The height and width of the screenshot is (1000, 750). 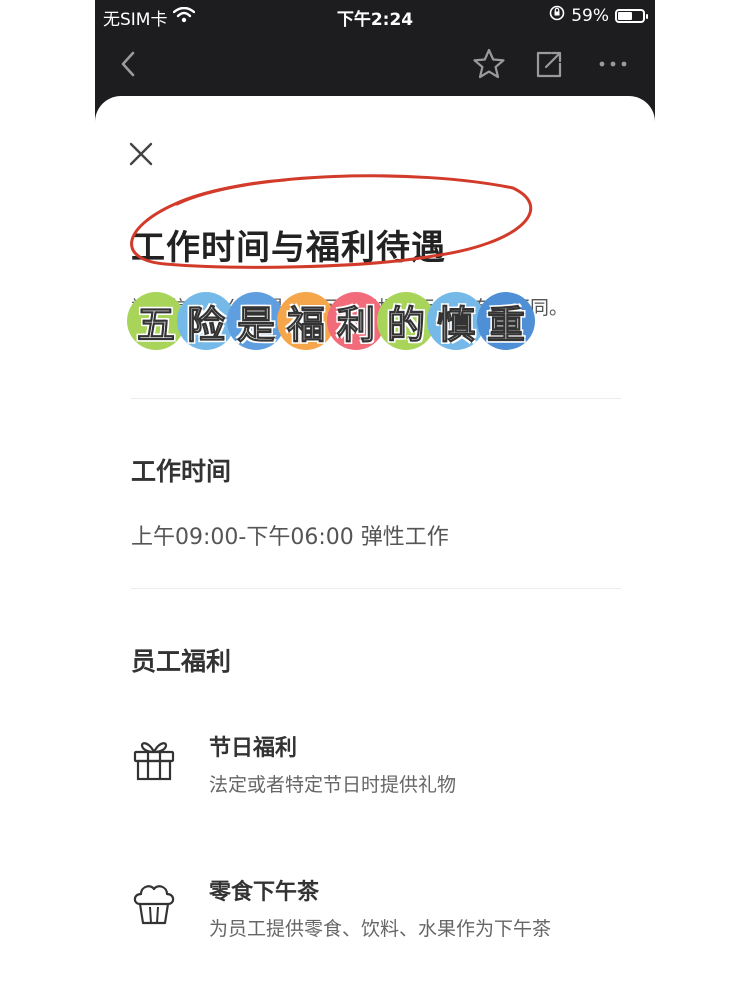 I want to click on title-sticker: 五险是福利的慎重, so click(x=331, y=321).